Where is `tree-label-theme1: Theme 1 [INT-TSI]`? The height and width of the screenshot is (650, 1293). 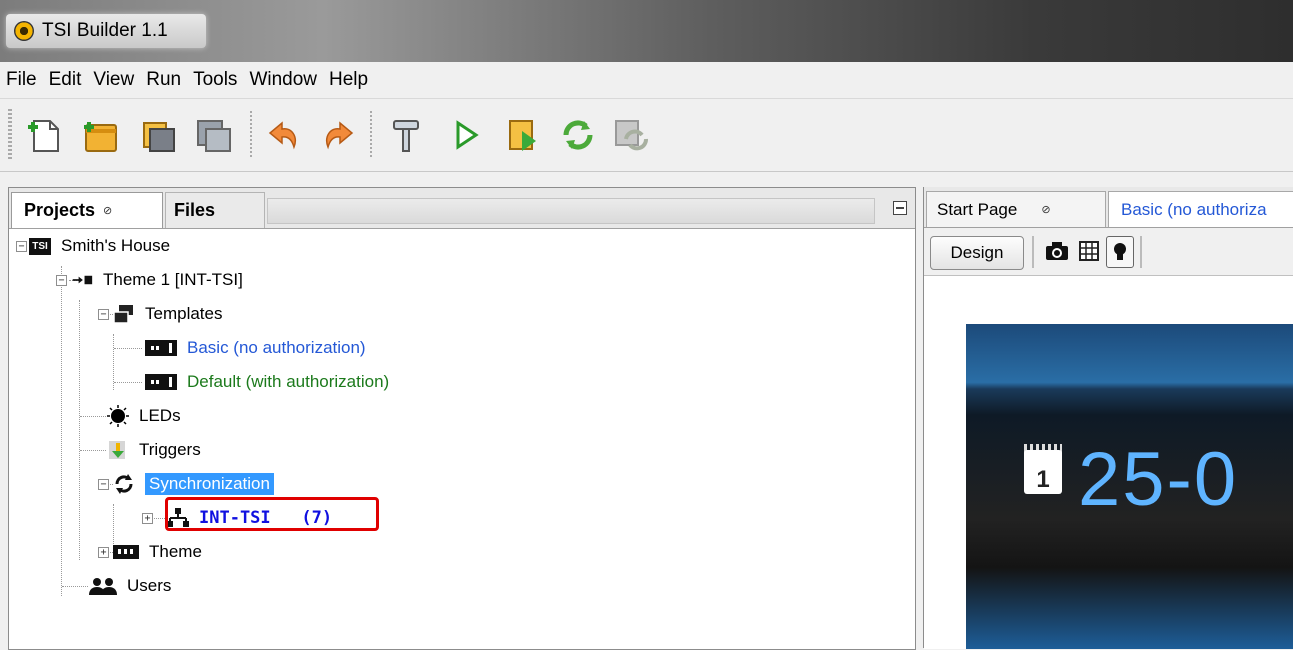
tree-label-theme1: Theme 1 [INT-TSI] is located at coordinates (173, 279).